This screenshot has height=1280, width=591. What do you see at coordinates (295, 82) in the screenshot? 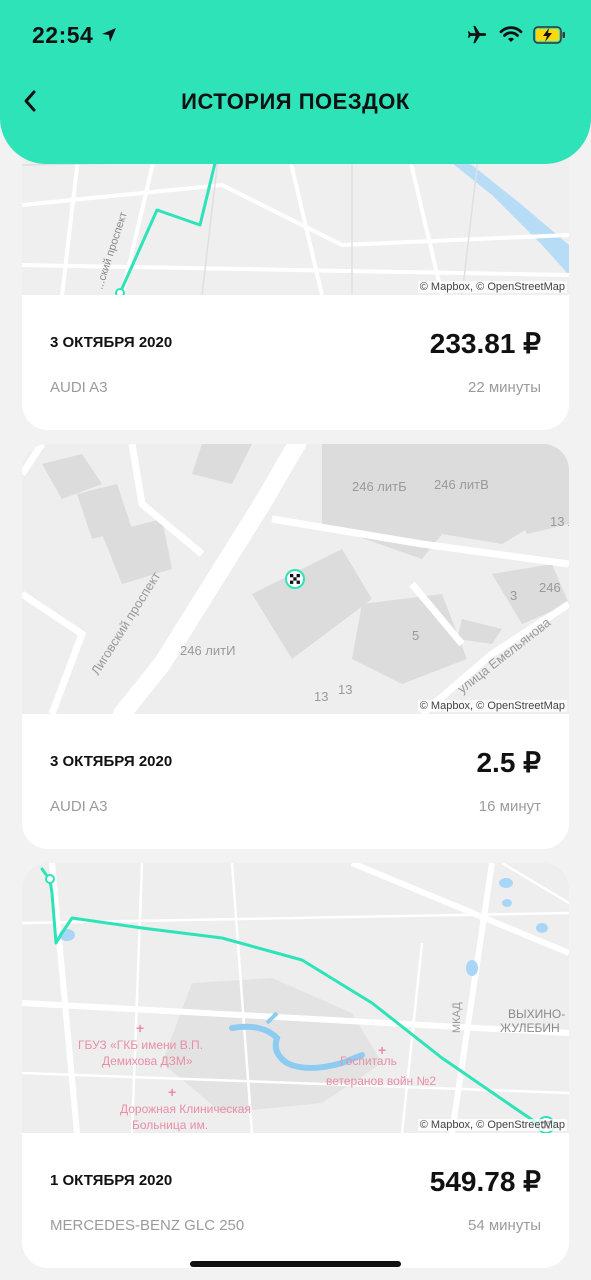
I see `app-header: 22:54 ИСТОРИЯ ПОЕЗДОК` at bounding box center [295, 82].